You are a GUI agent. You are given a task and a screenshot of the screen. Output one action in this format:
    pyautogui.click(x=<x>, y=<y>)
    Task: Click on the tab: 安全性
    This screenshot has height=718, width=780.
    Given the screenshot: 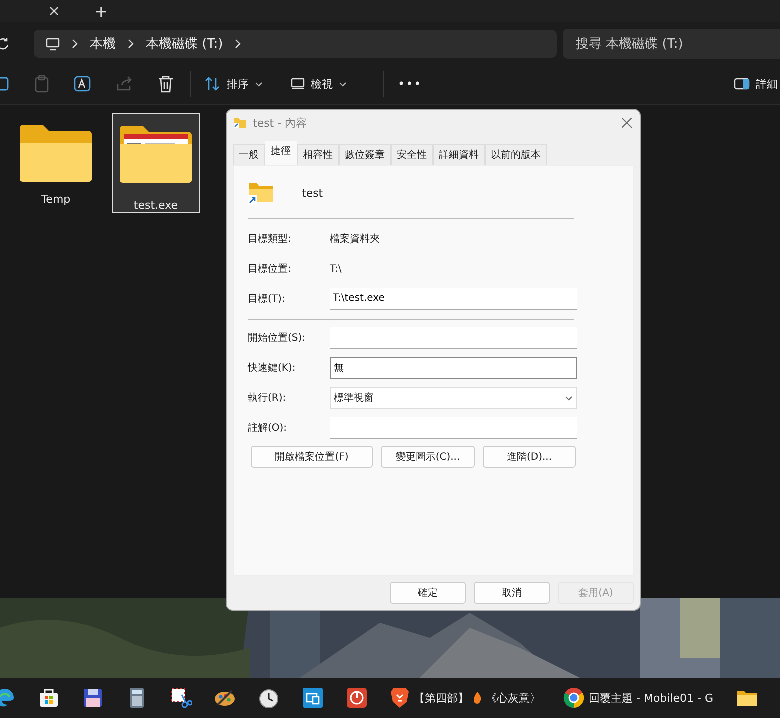 What is the action you would take?
    pyautogui.click(x=412, y=154)
    